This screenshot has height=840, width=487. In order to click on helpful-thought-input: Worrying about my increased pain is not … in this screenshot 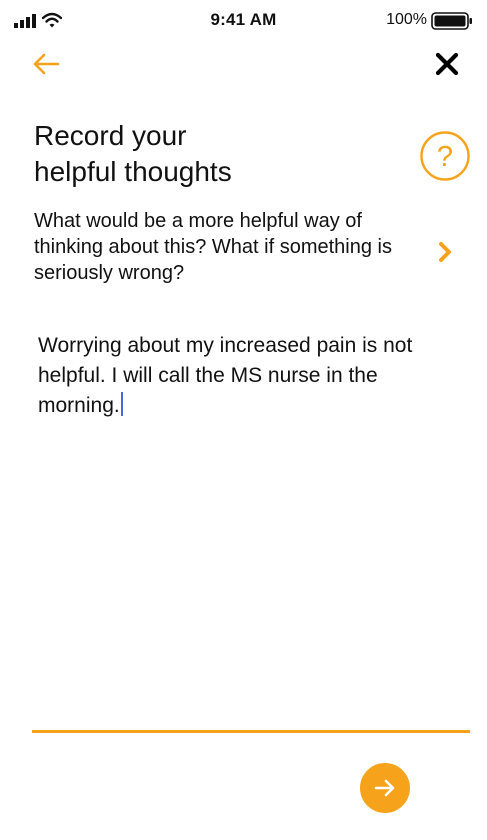, I will do `click(248, 376)`.